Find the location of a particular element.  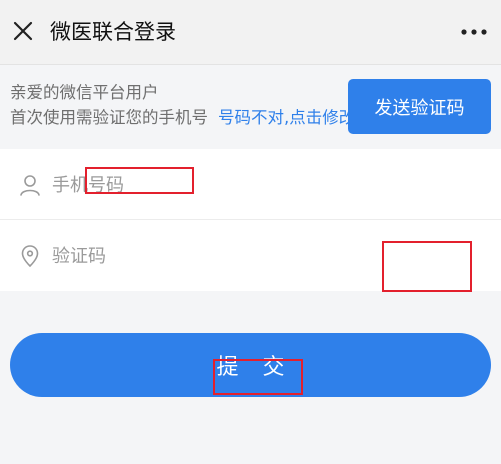

phone-input is located at coordinates (182, 185).